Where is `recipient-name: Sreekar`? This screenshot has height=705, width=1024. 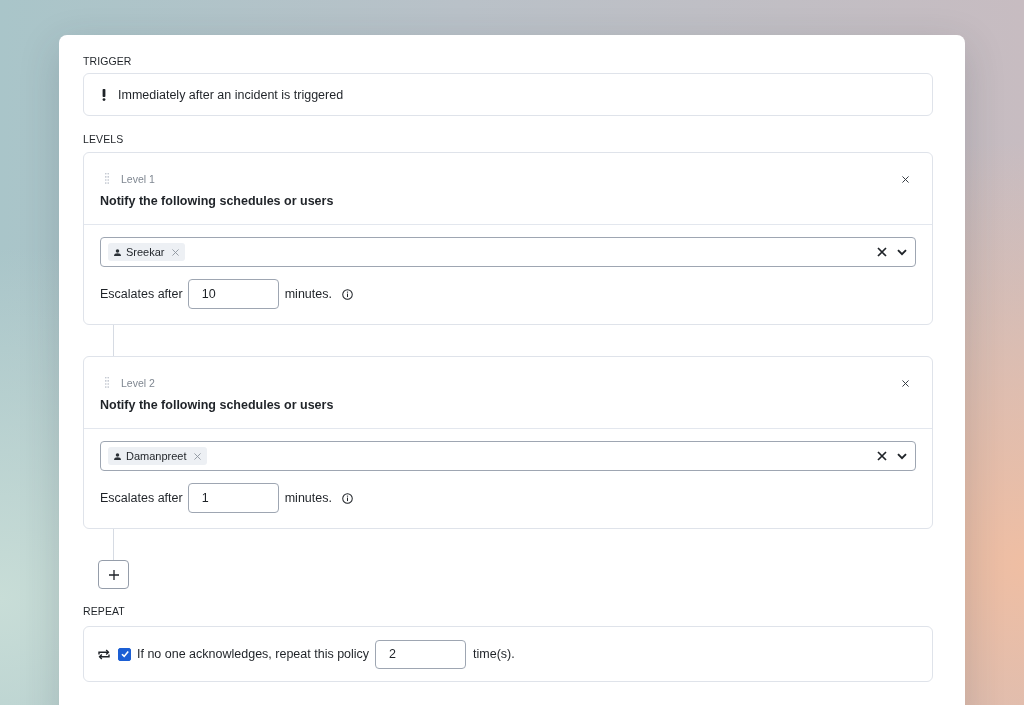
recipient-name: Sreekar is located at coordinates (145, 252).